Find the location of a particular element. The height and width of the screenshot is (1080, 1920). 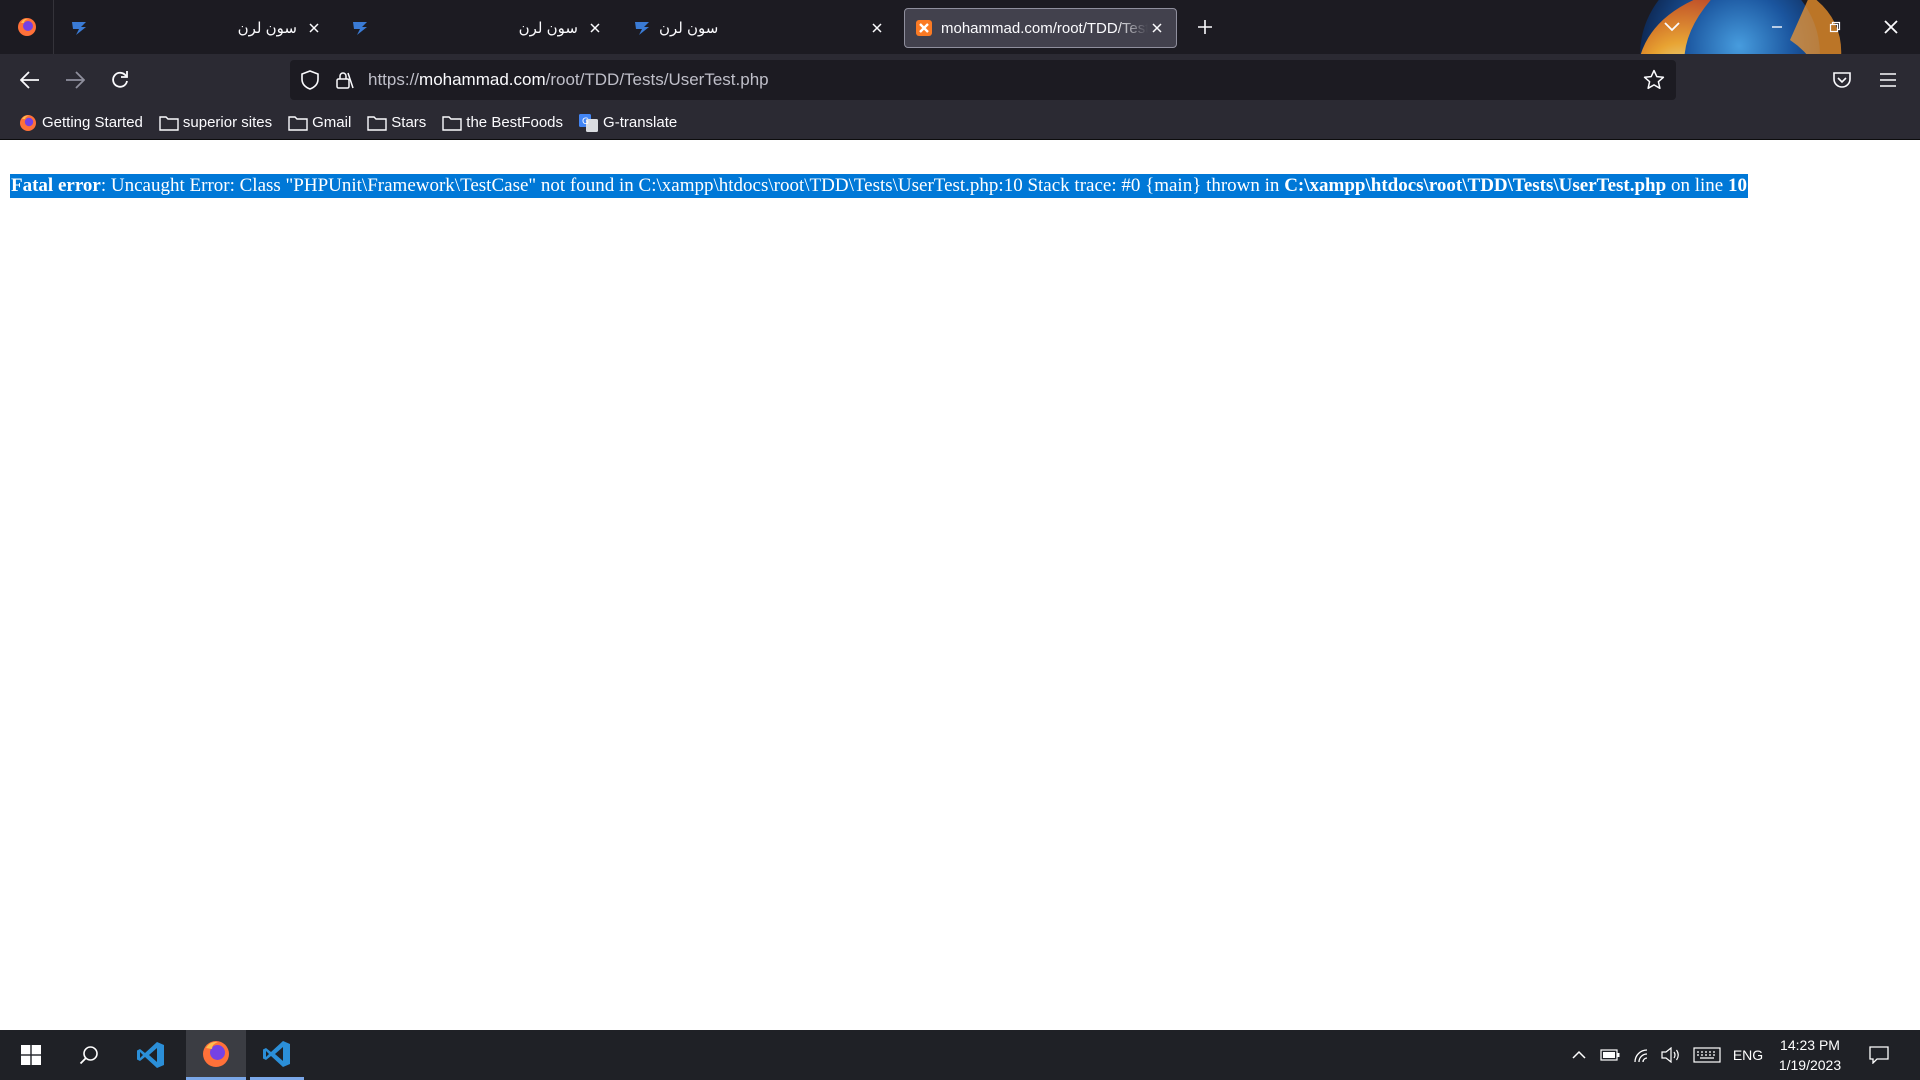

tracking-protection-shield-icon is located at coordinates (310, 80).